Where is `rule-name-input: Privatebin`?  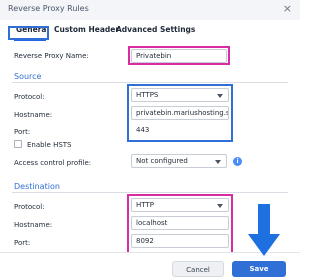
rule-name-input: Privatebin is located at coordinates (179, 56).